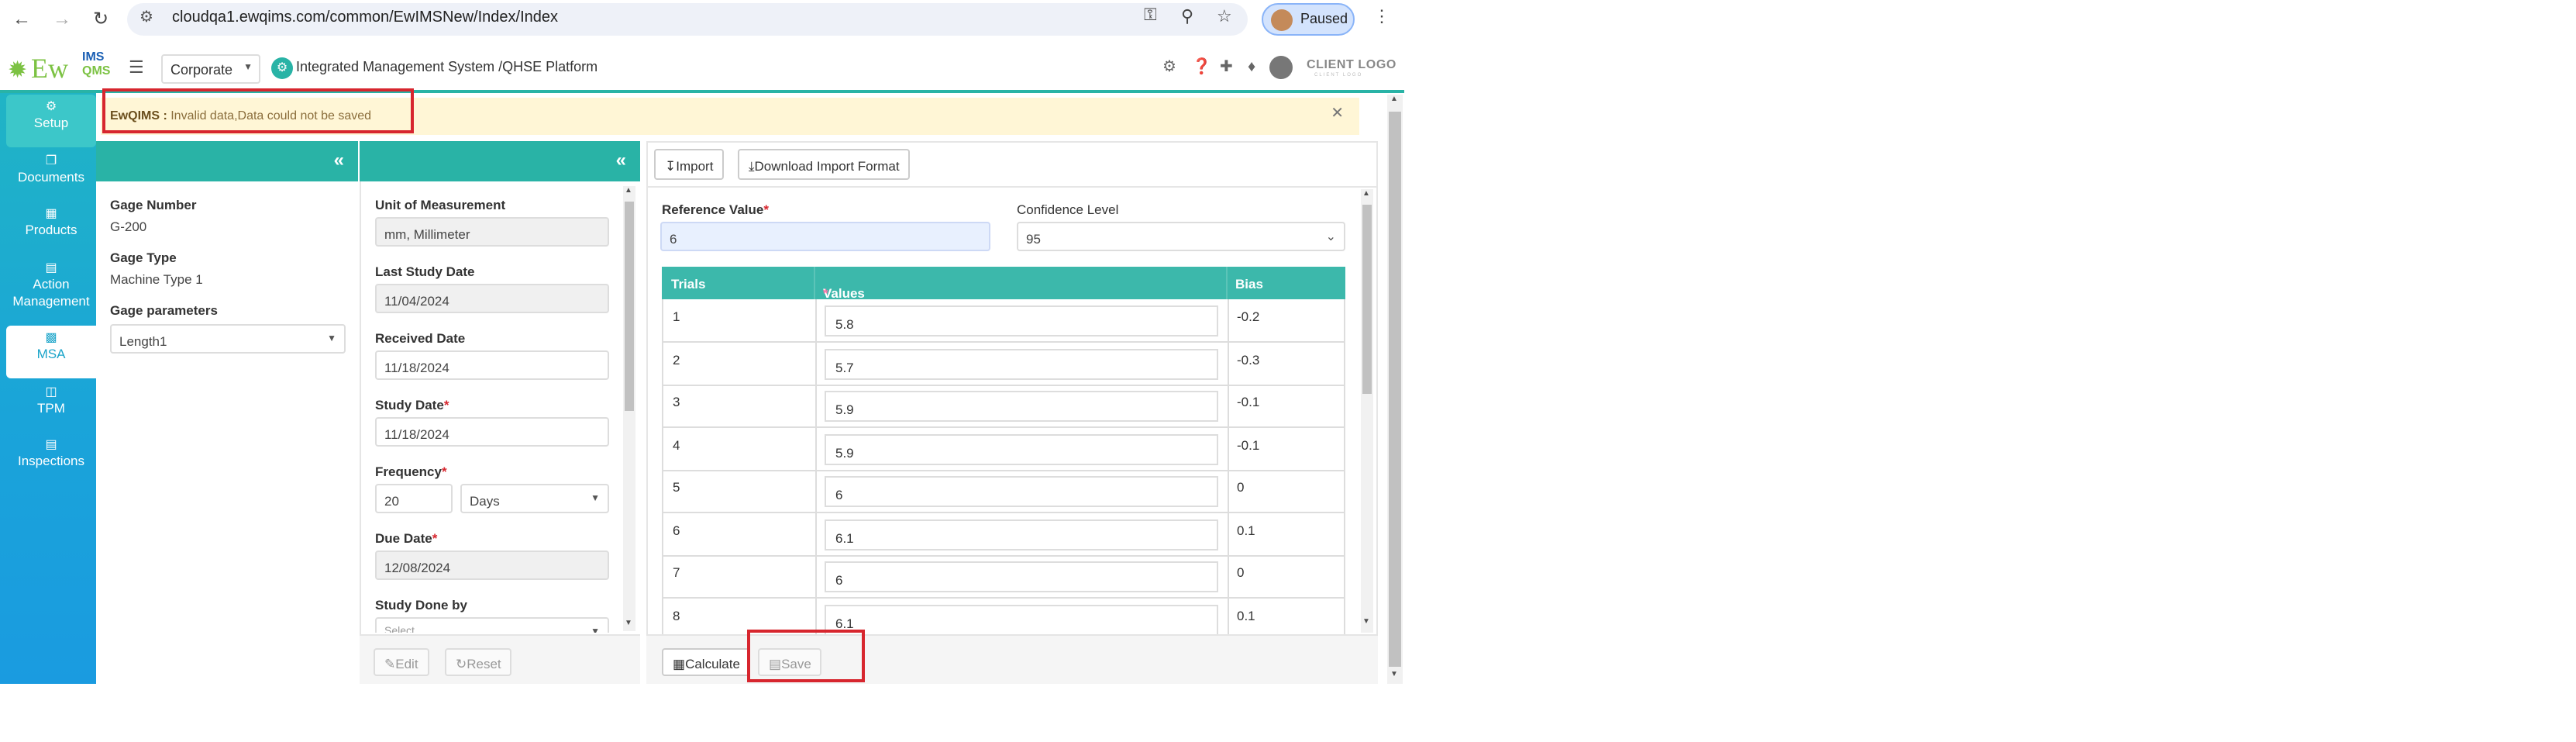 This screenshot has width=2576, height=742. Describe the element at coordinates (1021, 320) in the screenshot. I see `value-input: 5.8` at that location.